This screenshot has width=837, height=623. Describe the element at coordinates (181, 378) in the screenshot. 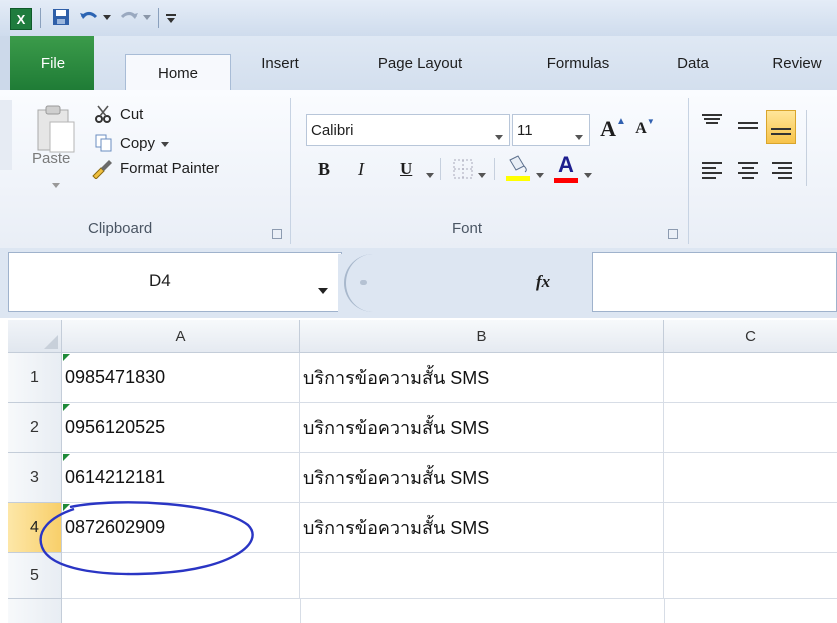

I see `cell-a1: 0985471830` at that location.